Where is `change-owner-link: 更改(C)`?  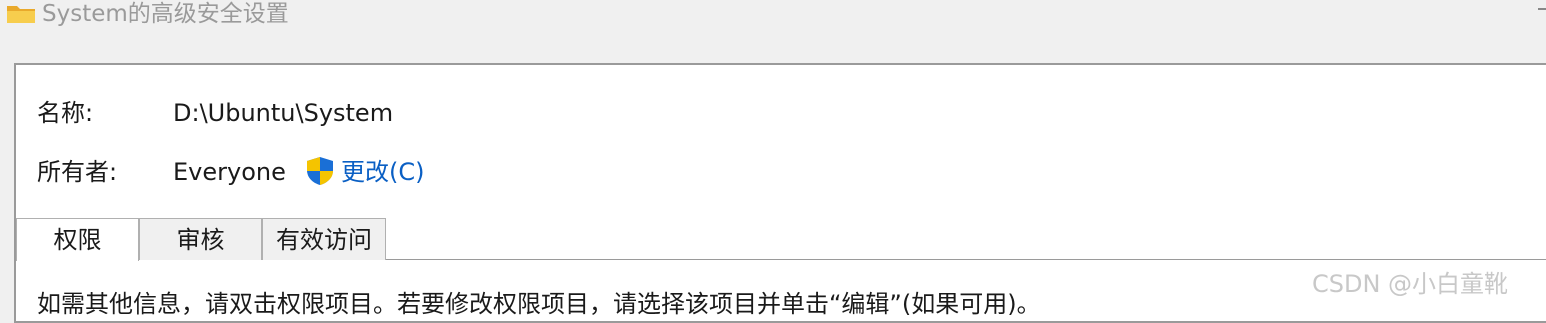 change-owner-link: 更改(C) is located at coordinates (382, 172).